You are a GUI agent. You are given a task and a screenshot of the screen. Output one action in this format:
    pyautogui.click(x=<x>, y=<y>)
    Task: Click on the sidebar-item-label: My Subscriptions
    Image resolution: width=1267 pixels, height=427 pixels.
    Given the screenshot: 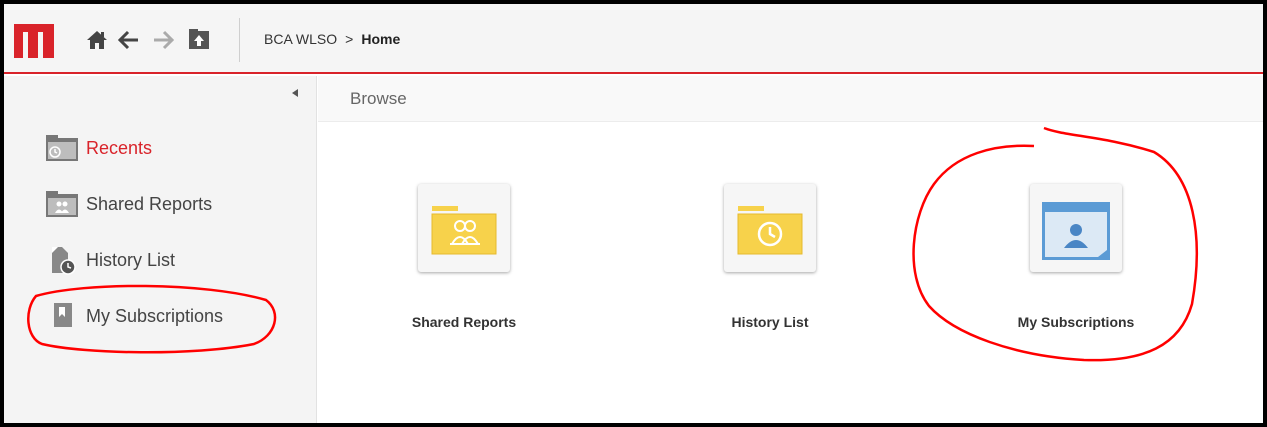 What is the action you would take?
    pyautogui.click(x=155, y=315)
    